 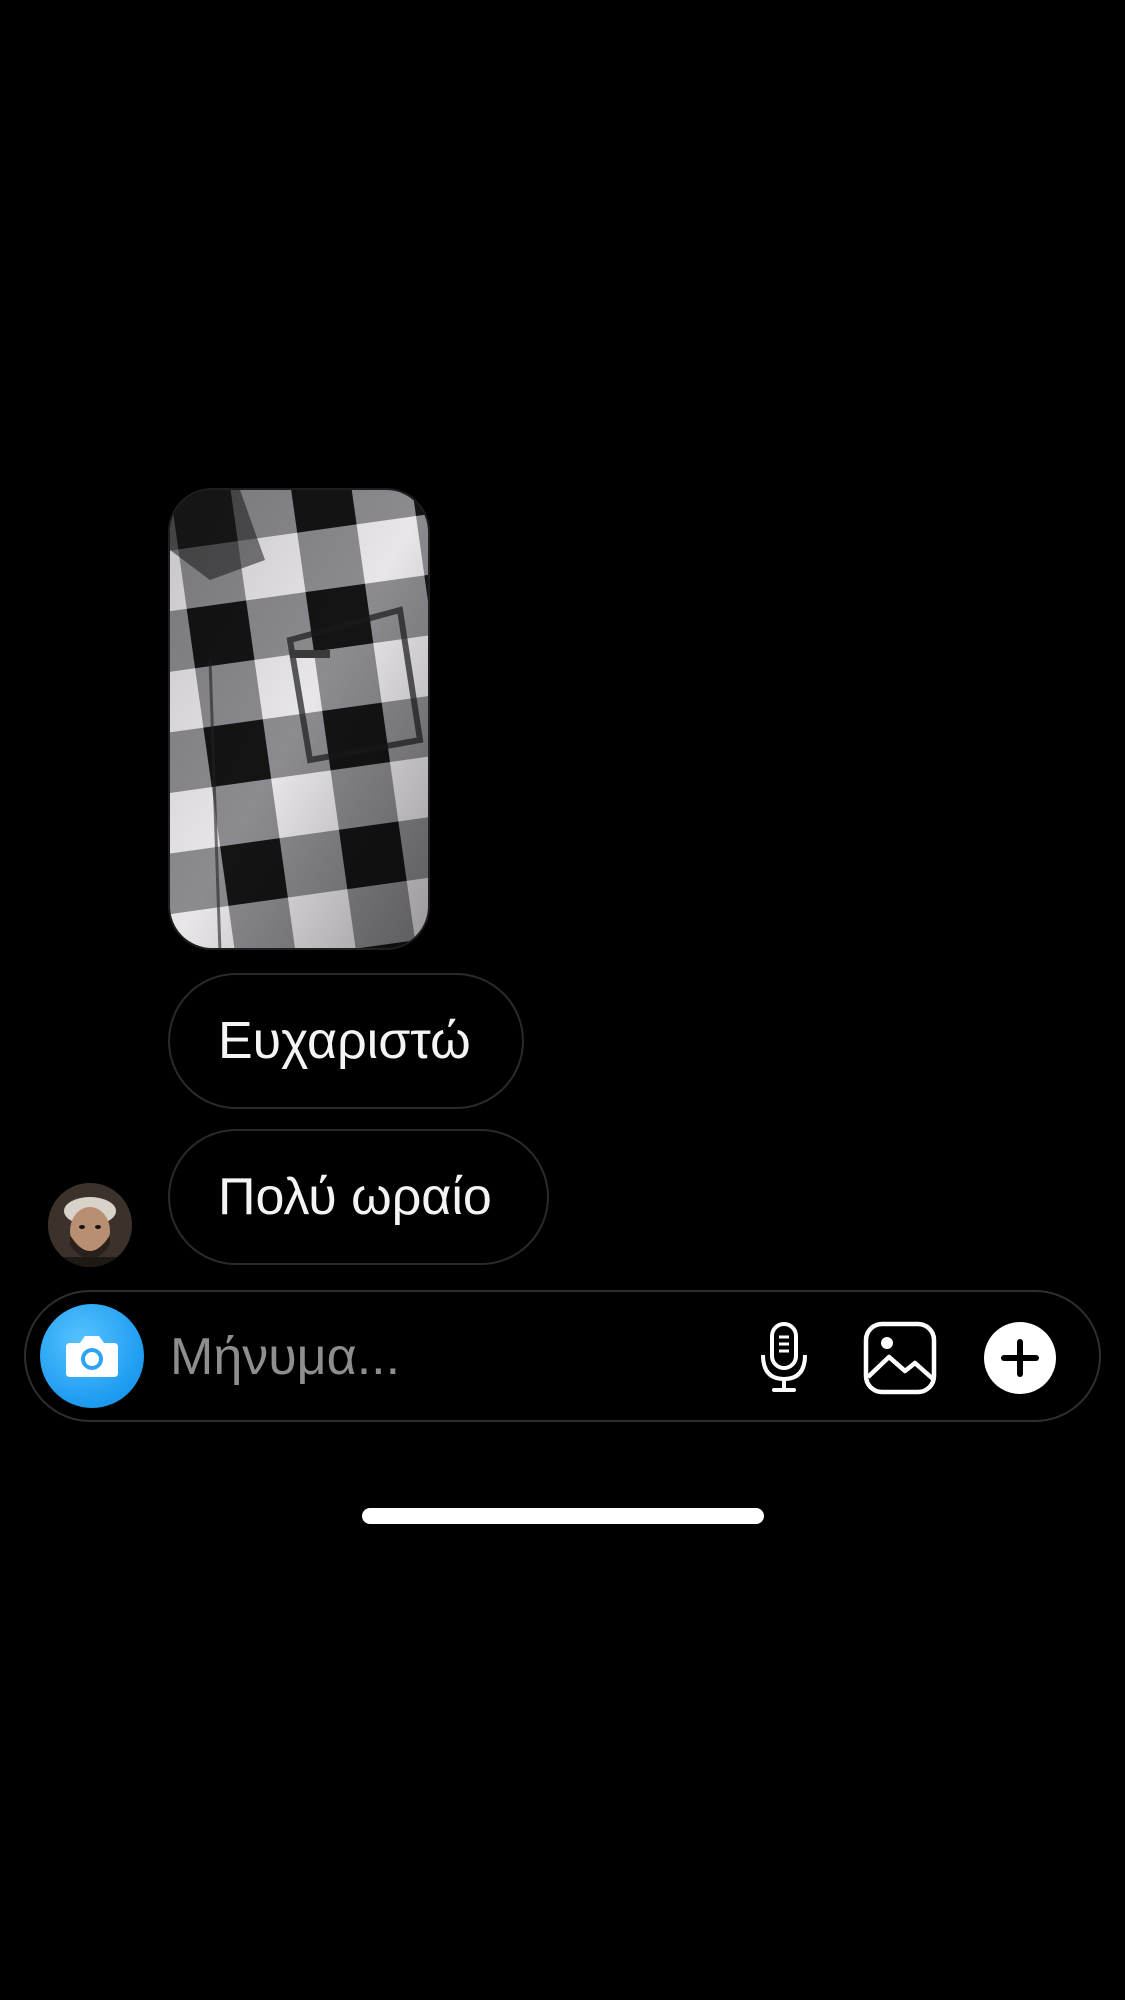 I want to click on message-text: Πολύ ωραίο, so click(x=355, y=1197).